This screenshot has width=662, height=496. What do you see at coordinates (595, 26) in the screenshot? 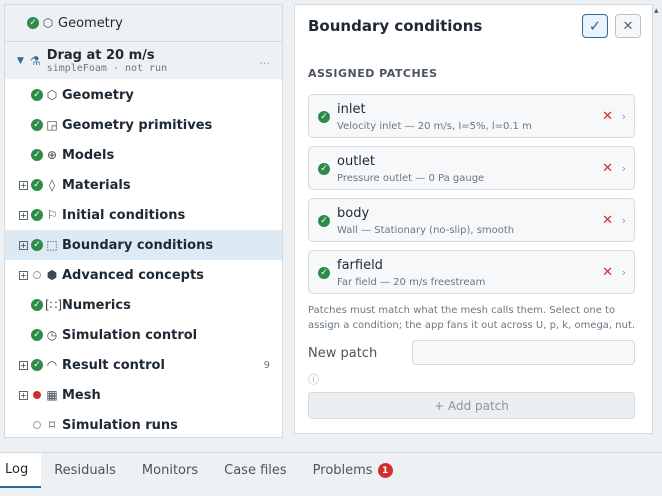
I see `confirm-button: ✓` at bounding box center [595, 26].